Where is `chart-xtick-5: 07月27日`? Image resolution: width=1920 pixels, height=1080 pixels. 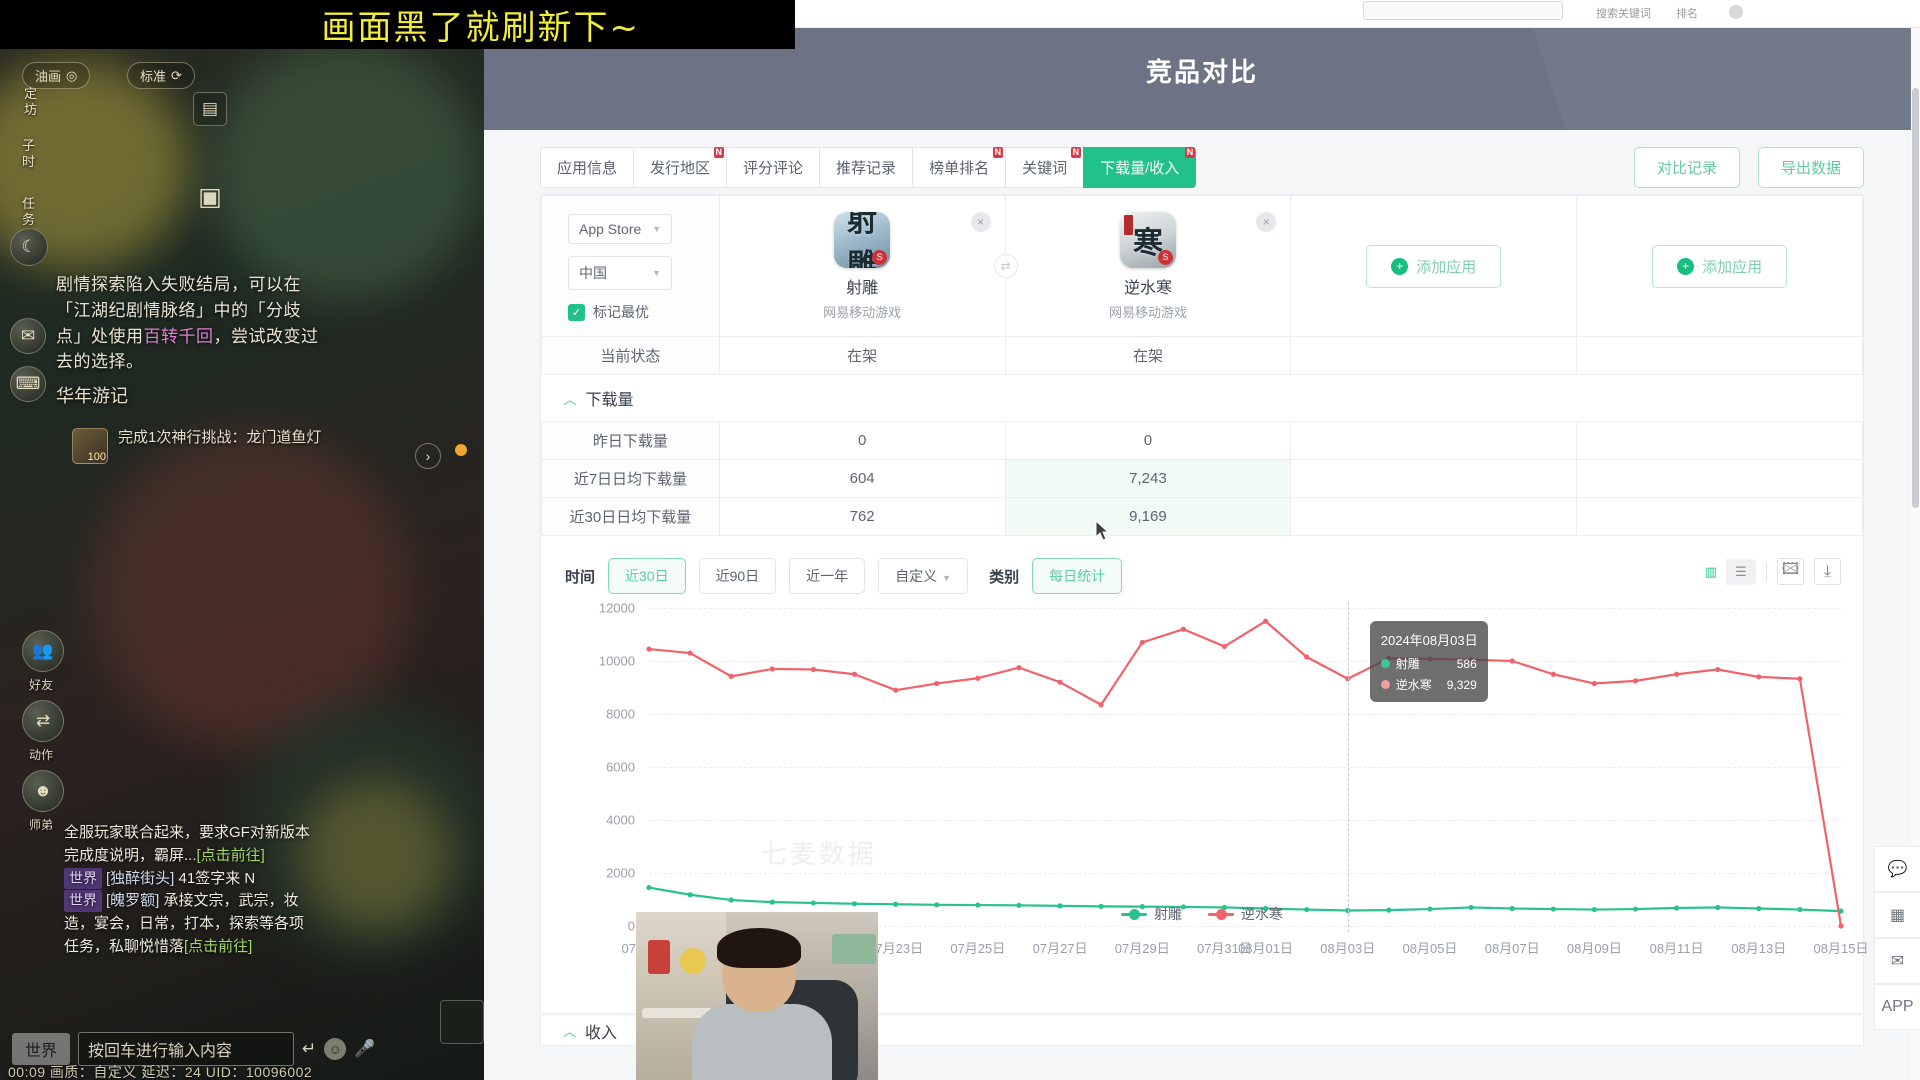 chart-xtick-5: 07月27日 is located at coordinates (1060, 948).